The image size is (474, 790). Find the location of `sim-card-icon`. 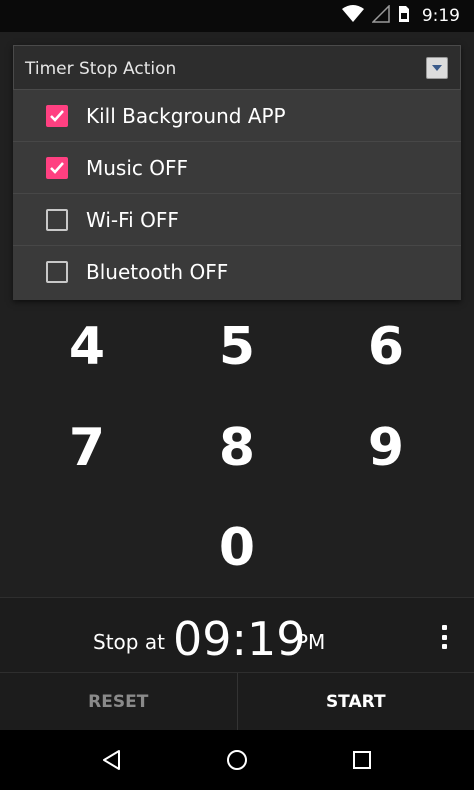

sim-card-icon is located at coordinates (404, 16).